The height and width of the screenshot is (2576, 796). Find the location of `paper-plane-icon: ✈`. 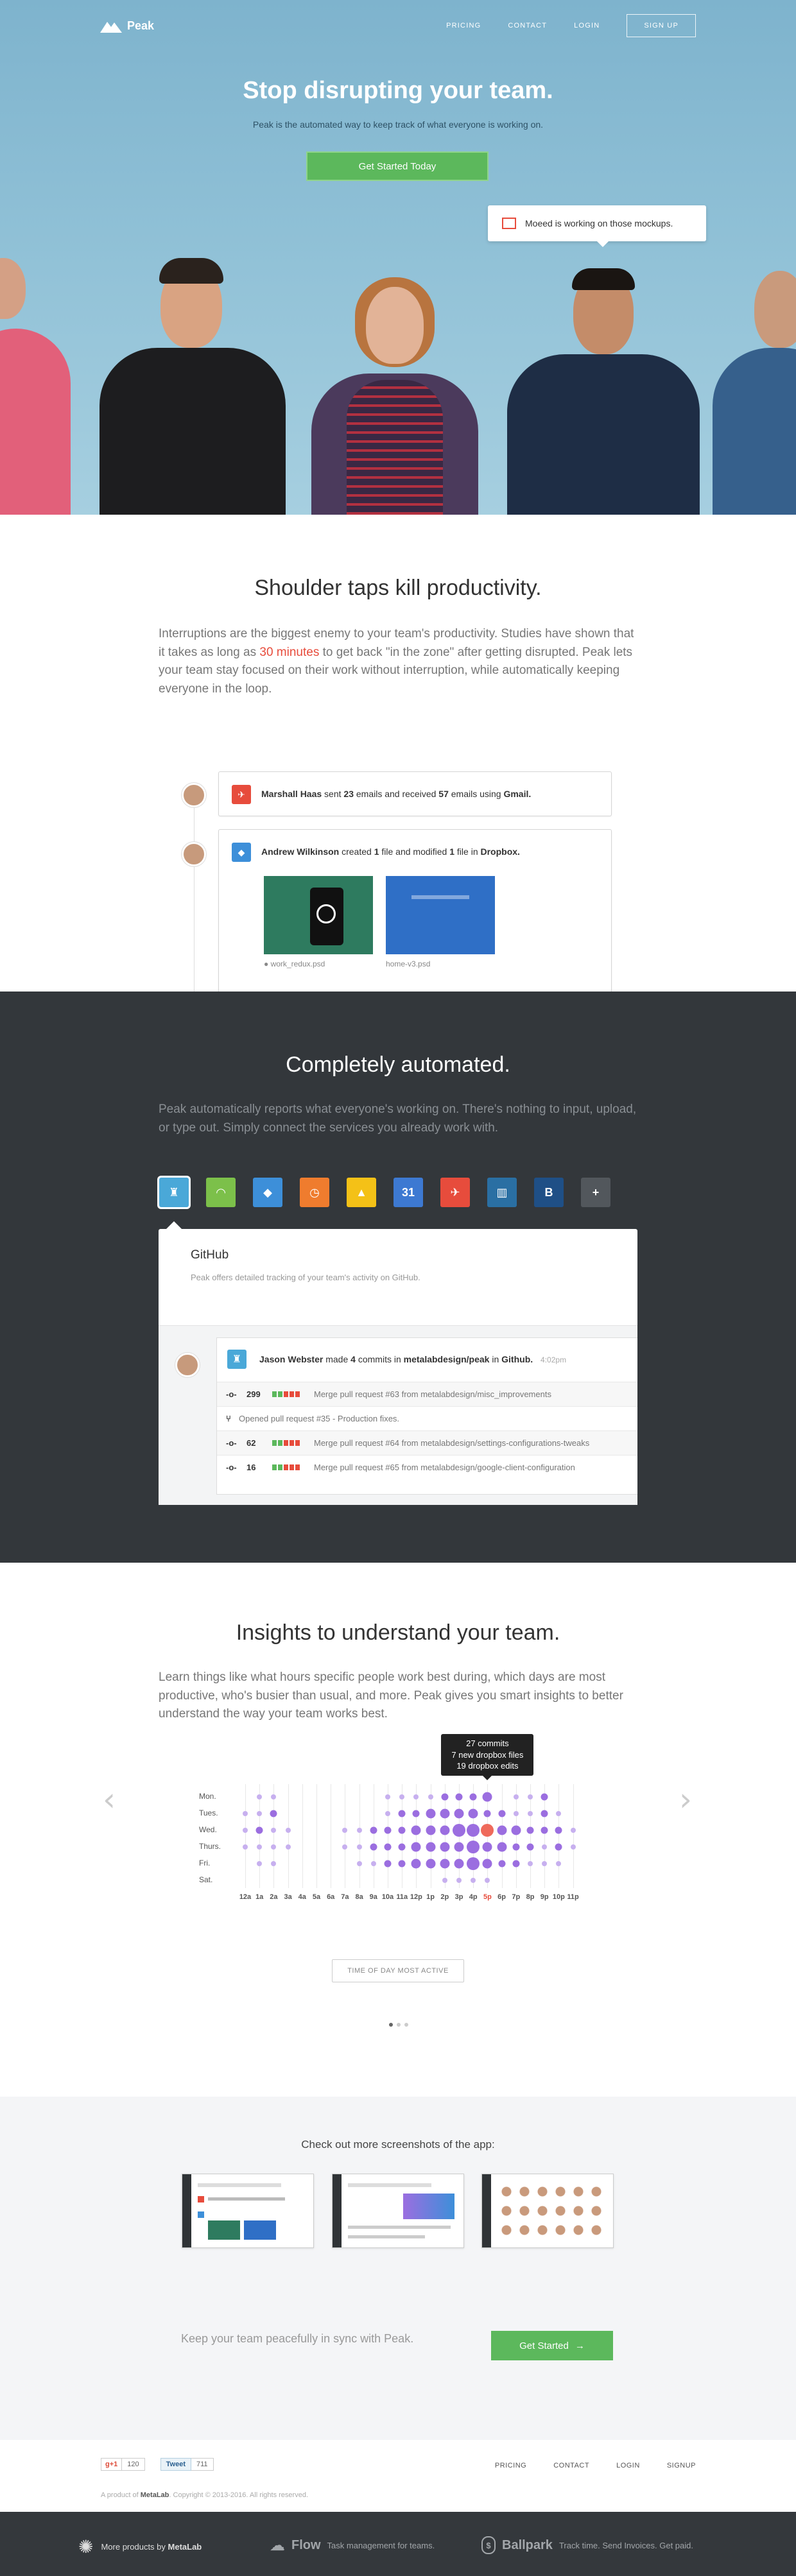

paper-plane-icon: ✈ is located at coordinates (455, 1192).